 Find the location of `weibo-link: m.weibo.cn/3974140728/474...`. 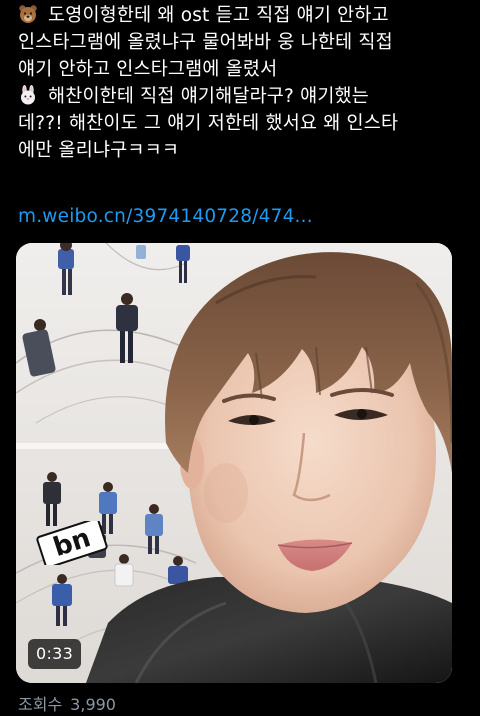

weibo-link: m.weibo.cn/3974140728/474... is located at coordinates (165, 216).